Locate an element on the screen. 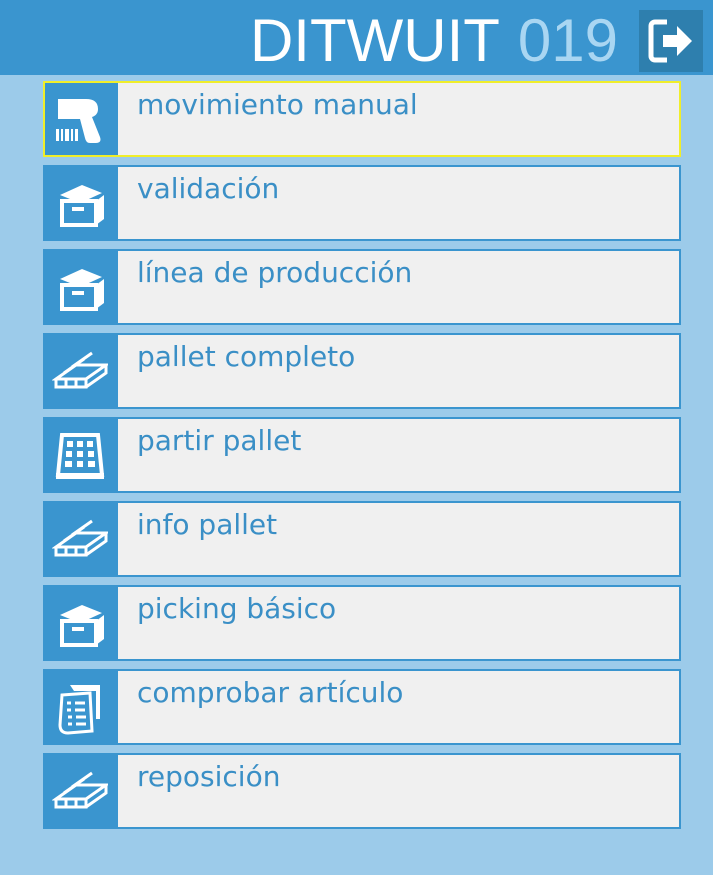  terminal-number: 019 is located at coordinates (567, 40).